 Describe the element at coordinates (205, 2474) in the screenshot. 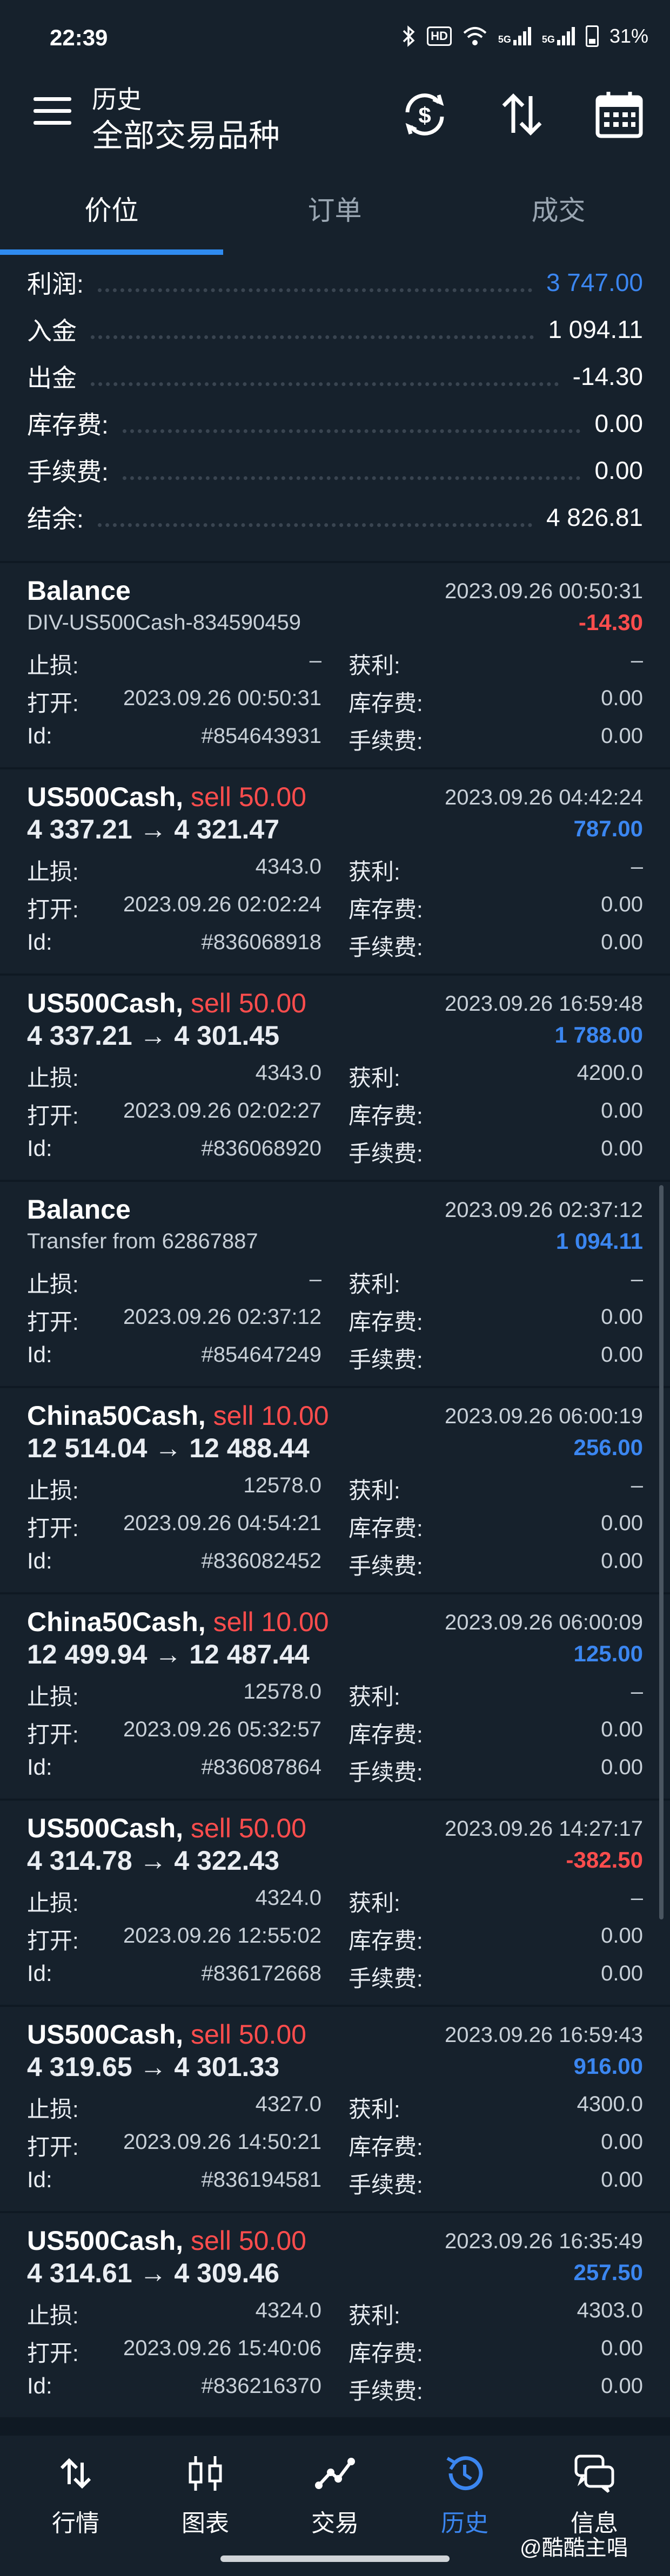

I see `chart-icon` at that location.